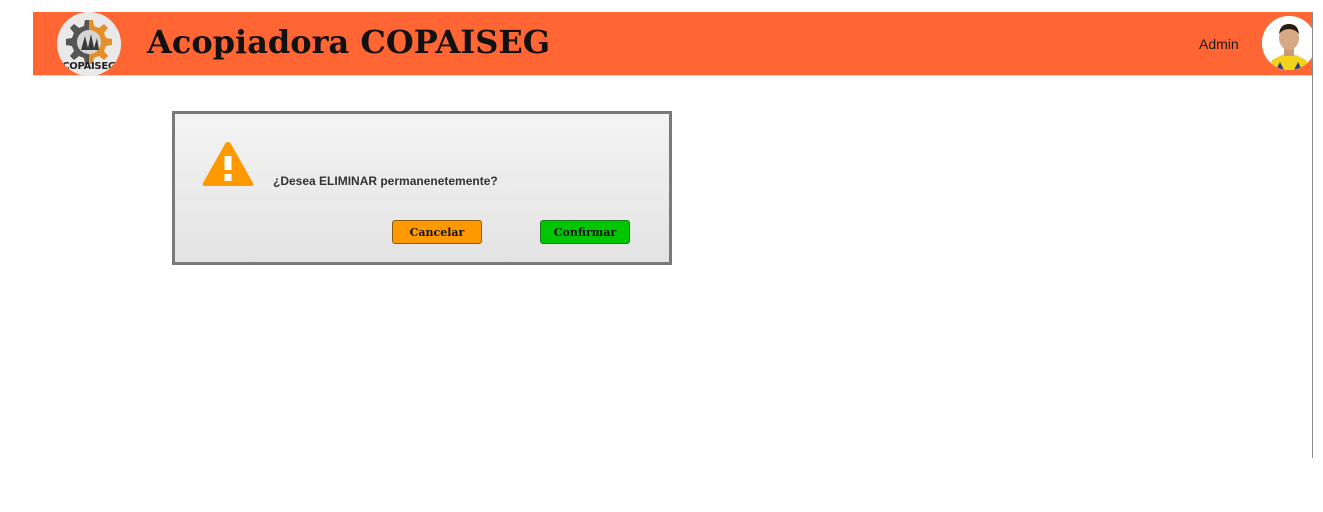  I want to click on cancel-button: Cancelar, so click(437, 232).